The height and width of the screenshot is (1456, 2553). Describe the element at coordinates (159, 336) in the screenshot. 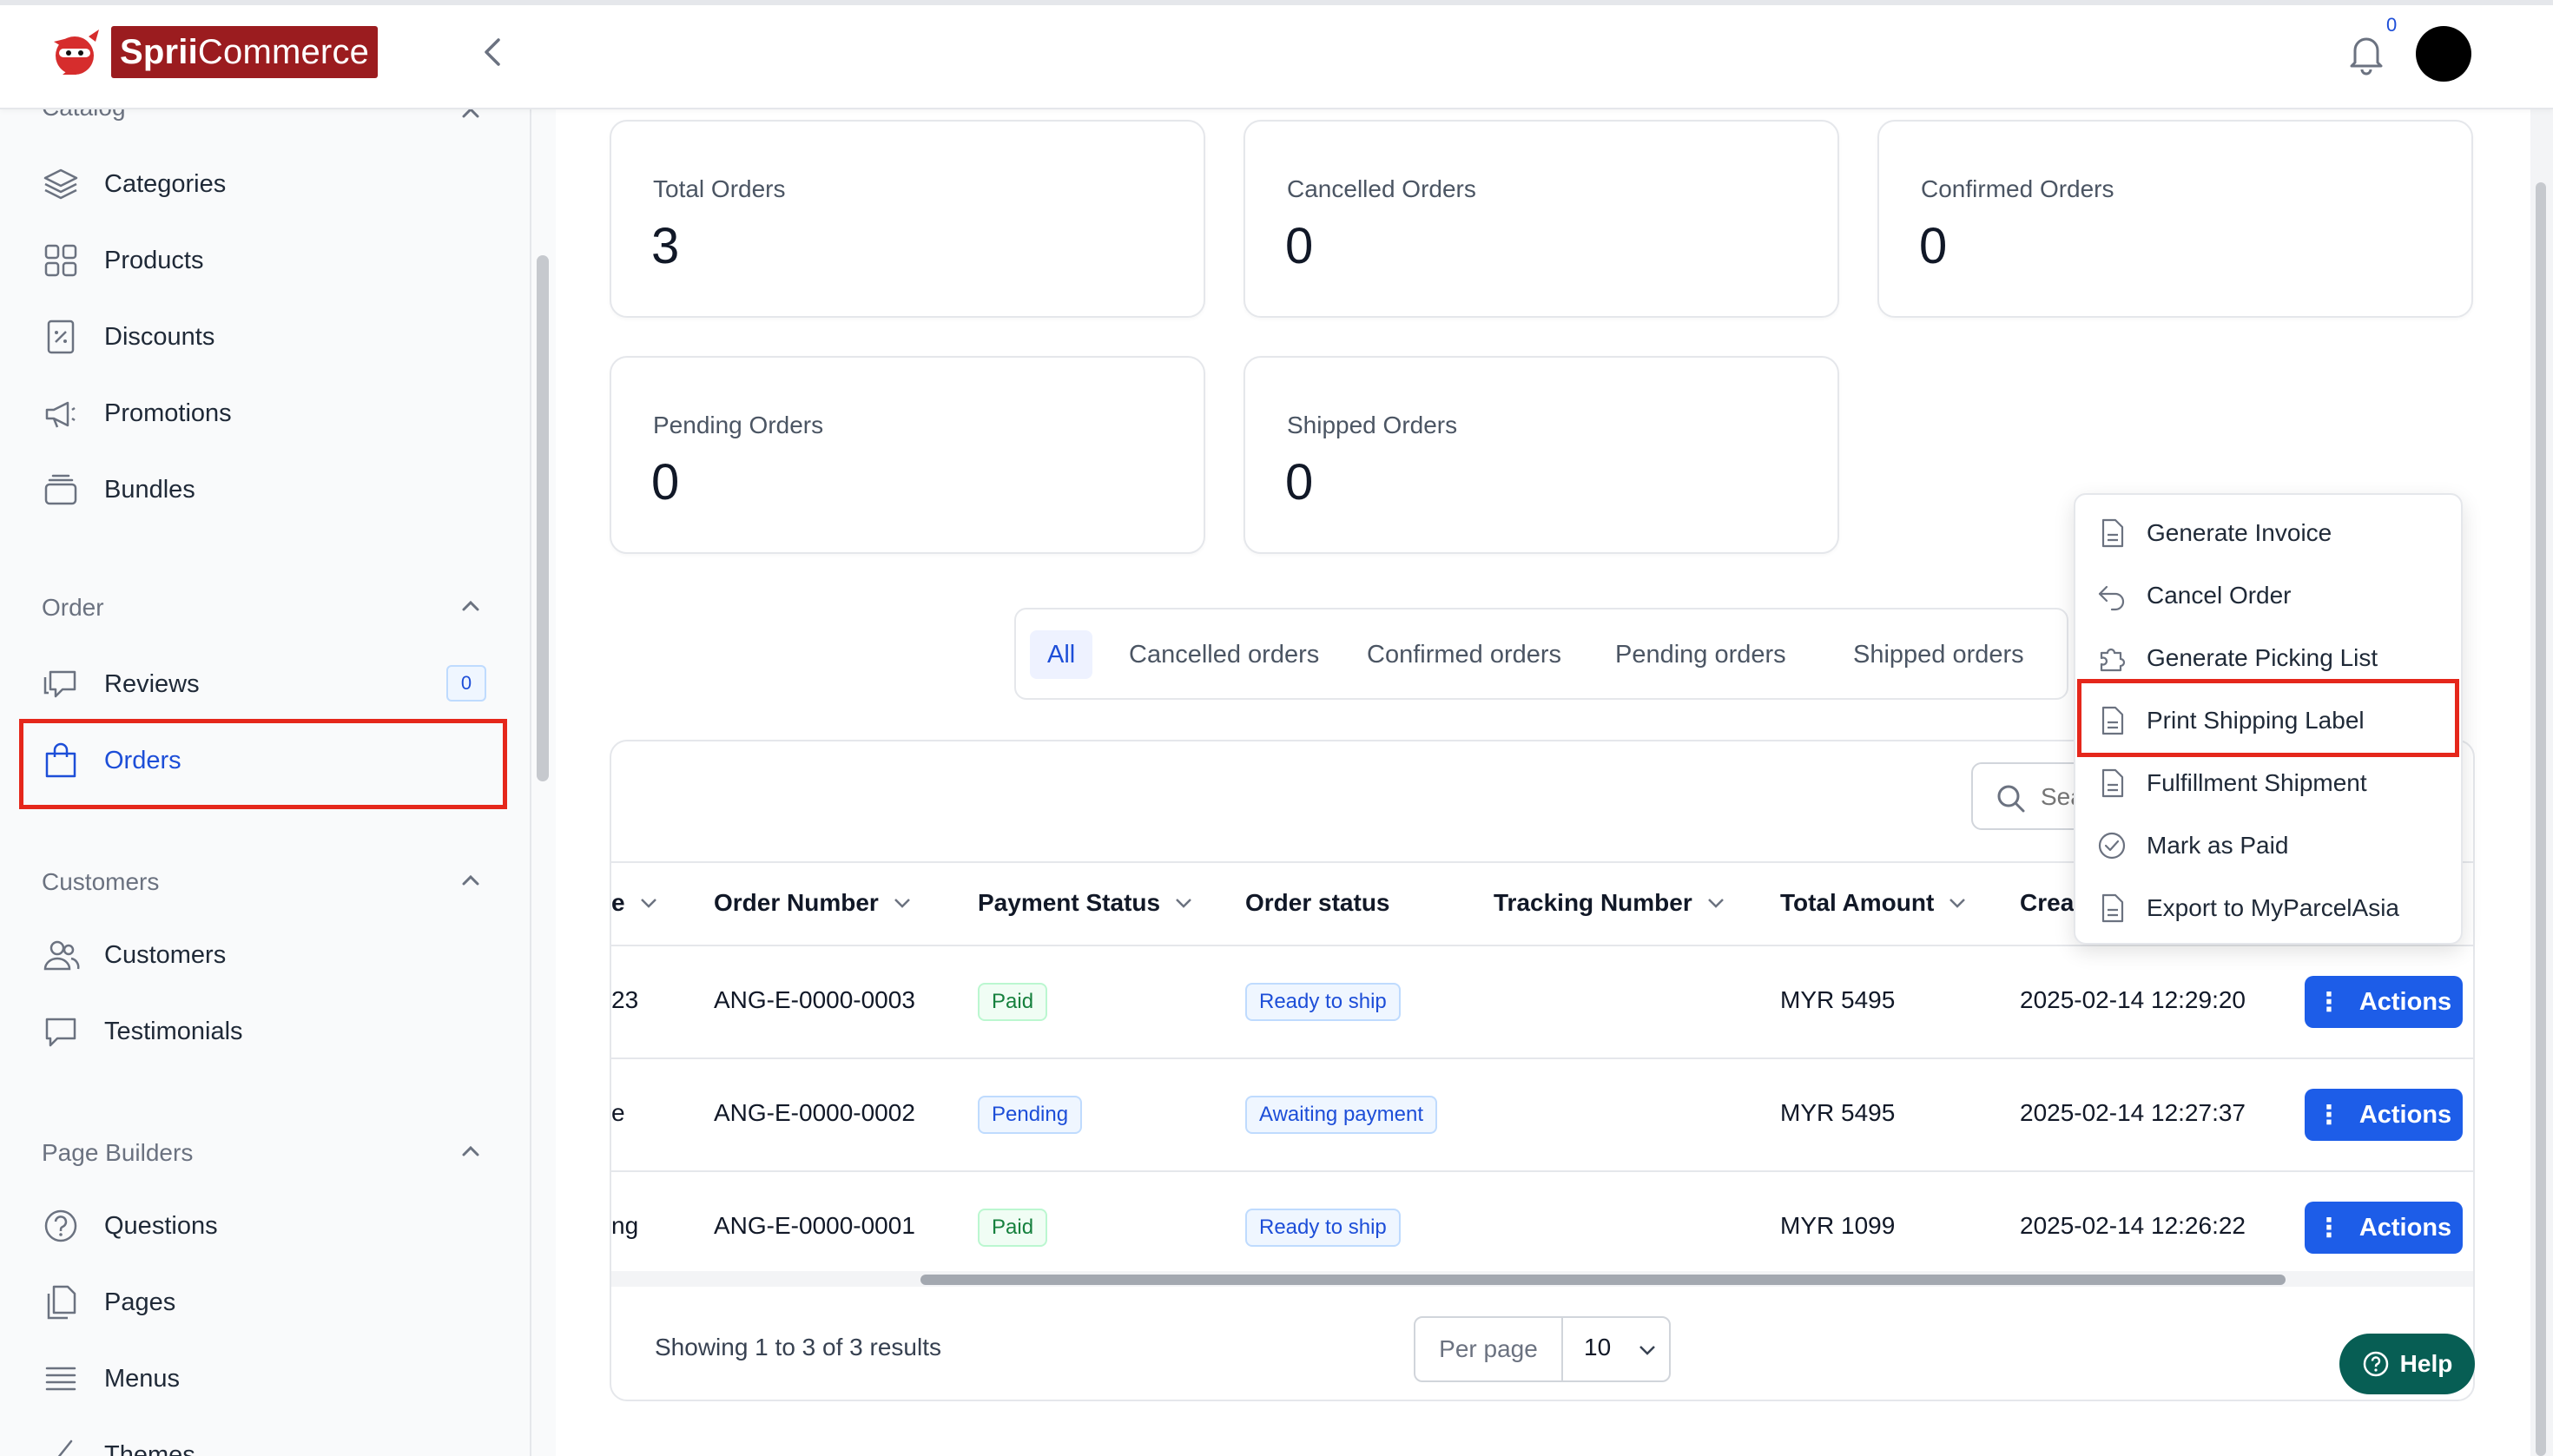

I see `sidebar-item-label: Discounts` at that location.